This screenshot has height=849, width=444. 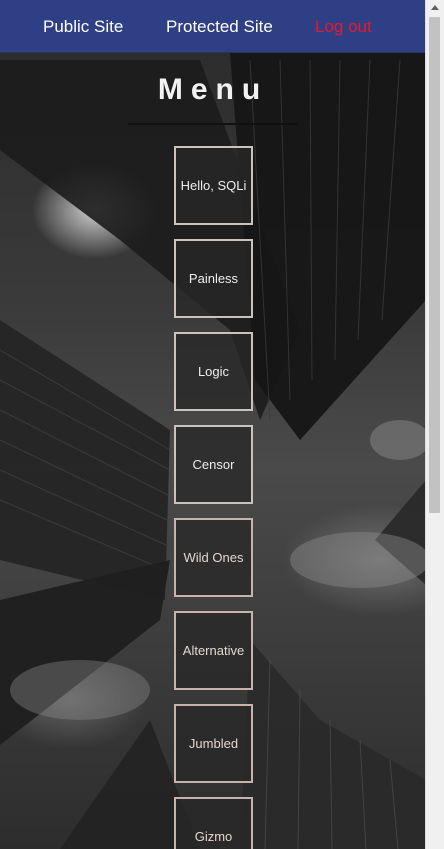 I want to click on menu-item-gizmo: Gizmo, so click(x=213, y=823).